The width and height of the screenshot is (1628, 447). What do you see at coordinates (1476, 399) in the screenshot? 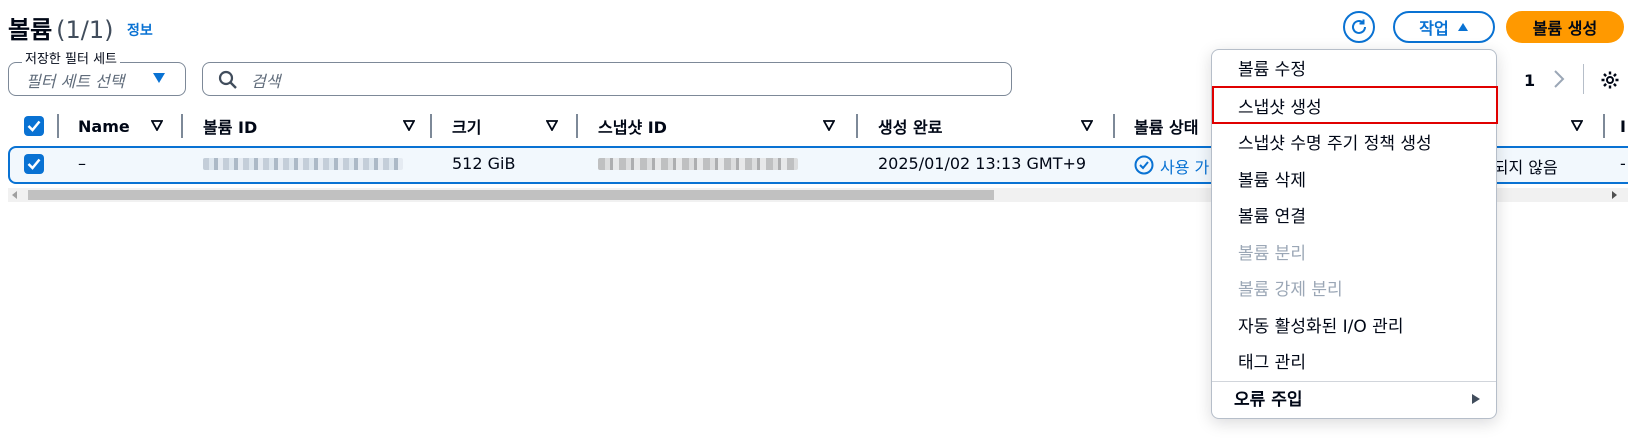
I see `submenu-arrow-icon` at bounding box center [1476, 399].